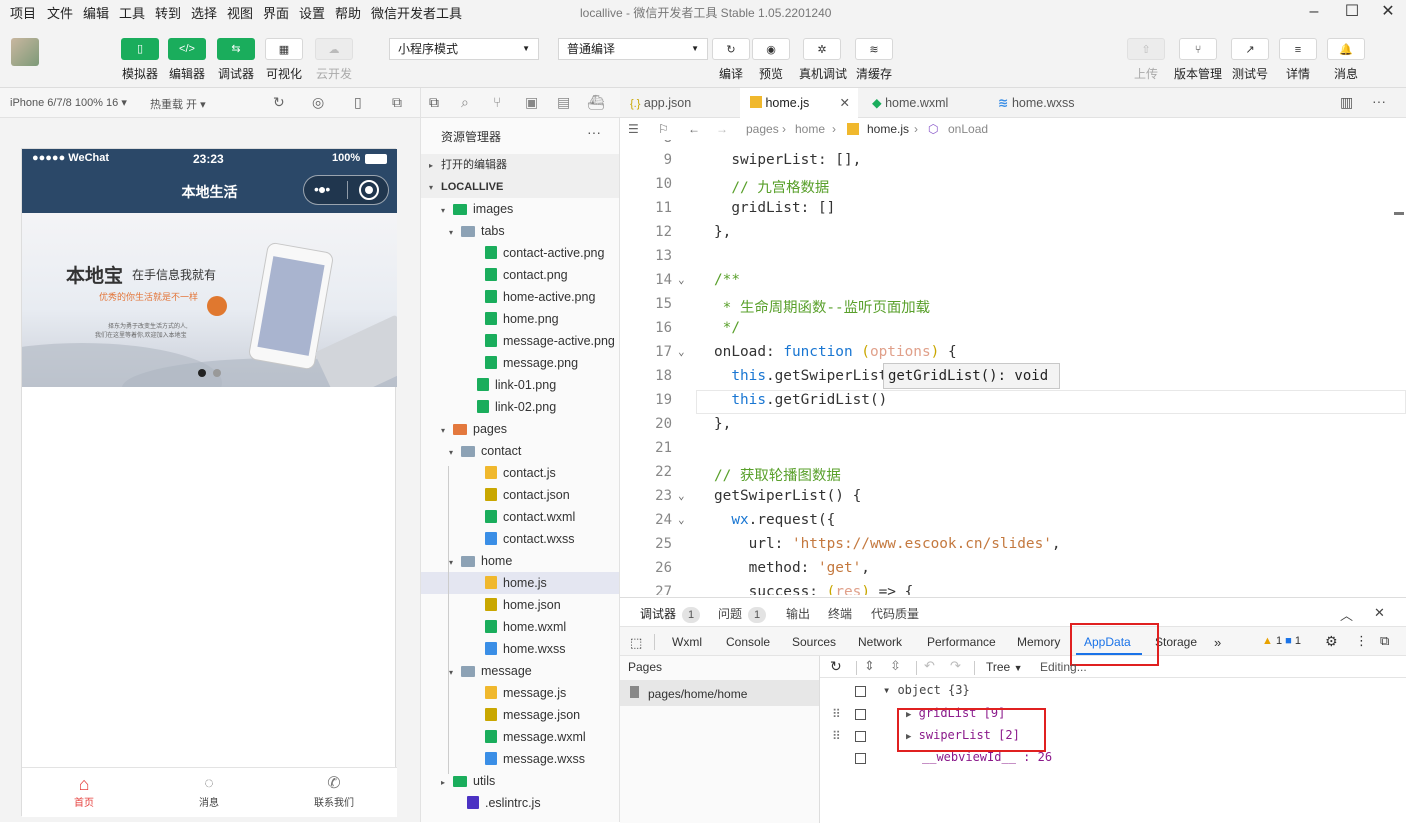 The image size is (1406, 823). Describe the element at coordinates (895, 666) in the screenshot. I see `expand-all-icon: ⇳` at that location.